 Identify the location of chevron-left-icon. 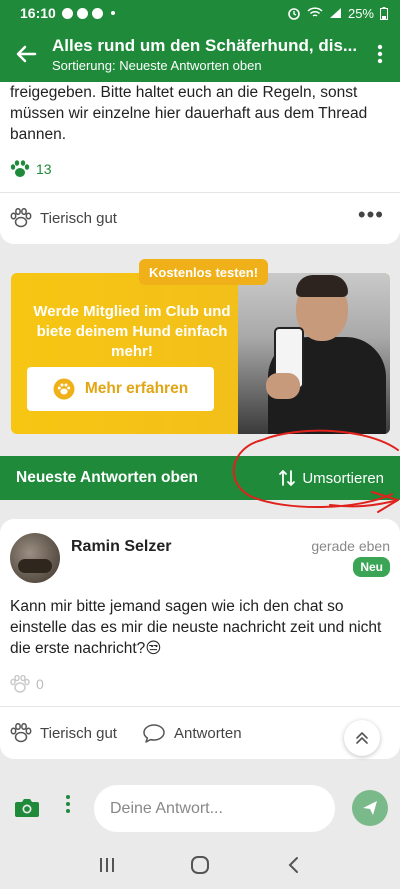
(293, 864).